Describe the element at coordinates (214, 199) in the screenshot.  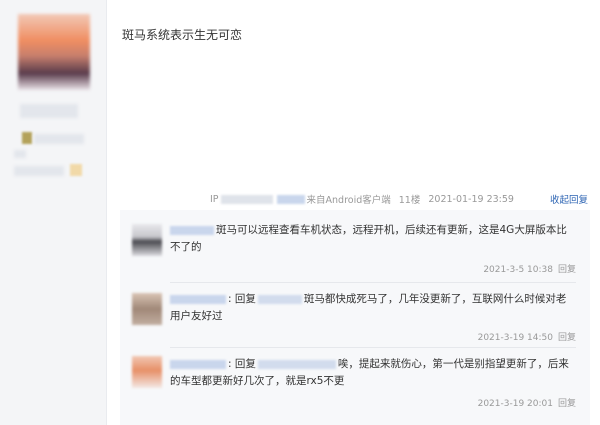
I see `ip-label: IP` at that location.